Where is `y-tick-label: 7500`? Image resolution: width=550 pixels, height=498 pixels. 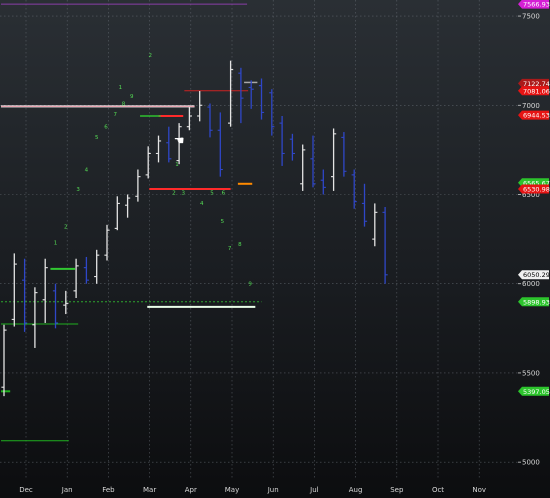 y-tick-label: 7500 is located at coordinates (531, 17).